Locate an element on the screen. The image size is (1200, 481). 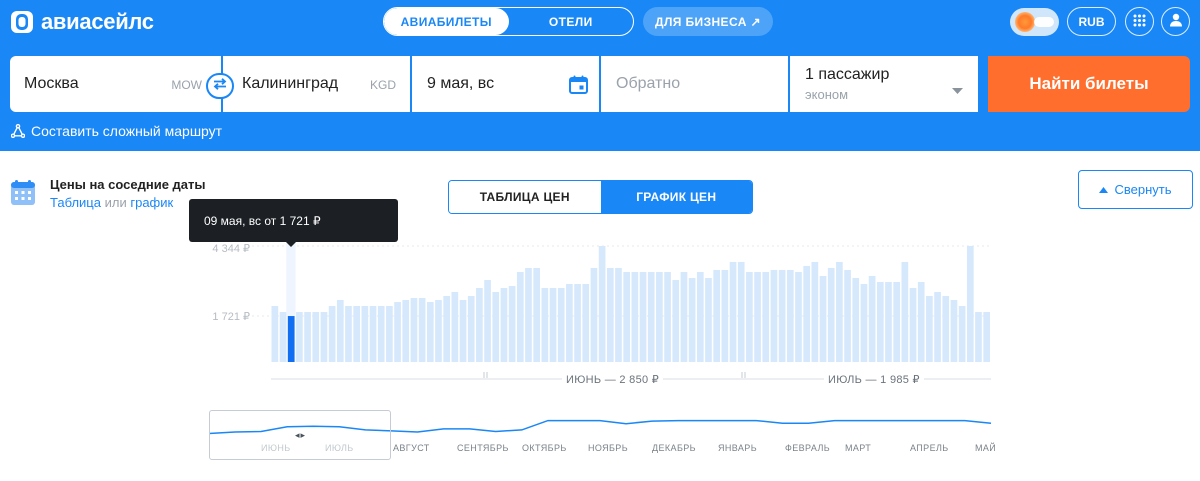
navigator-month-label: МАЙ is located at coordinates (986, 448).